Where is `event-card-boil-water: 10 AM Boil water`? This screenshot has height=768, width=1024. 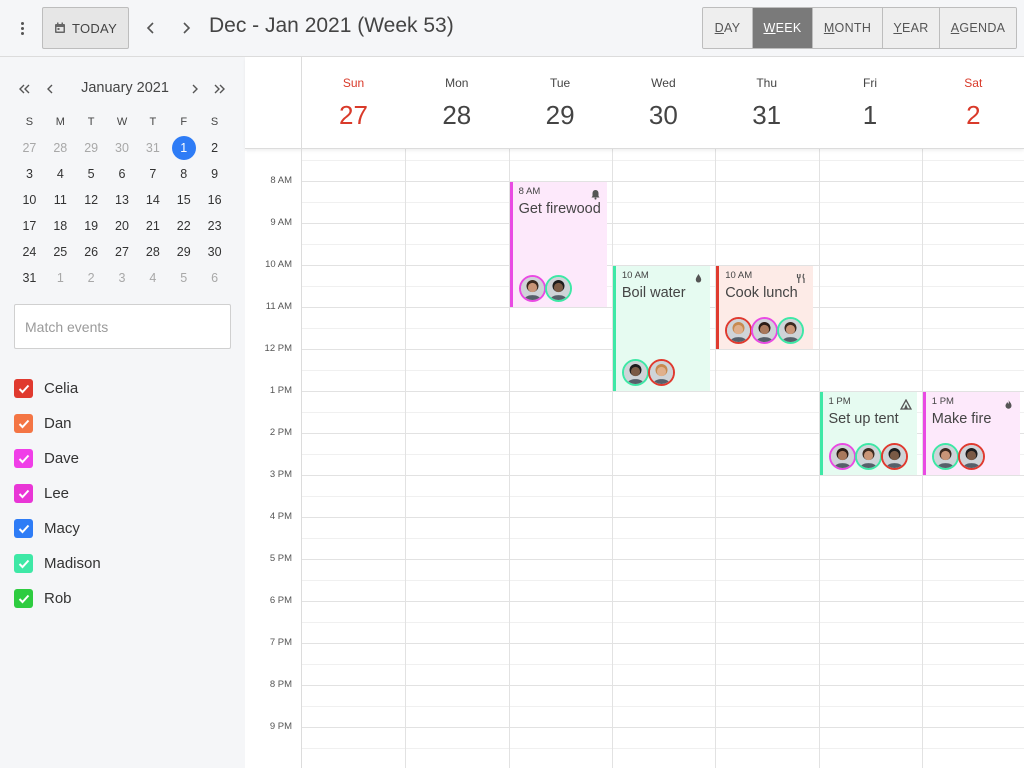
event-card-boil-water: 10 AM Boil water is located at coordinates (661, 328).